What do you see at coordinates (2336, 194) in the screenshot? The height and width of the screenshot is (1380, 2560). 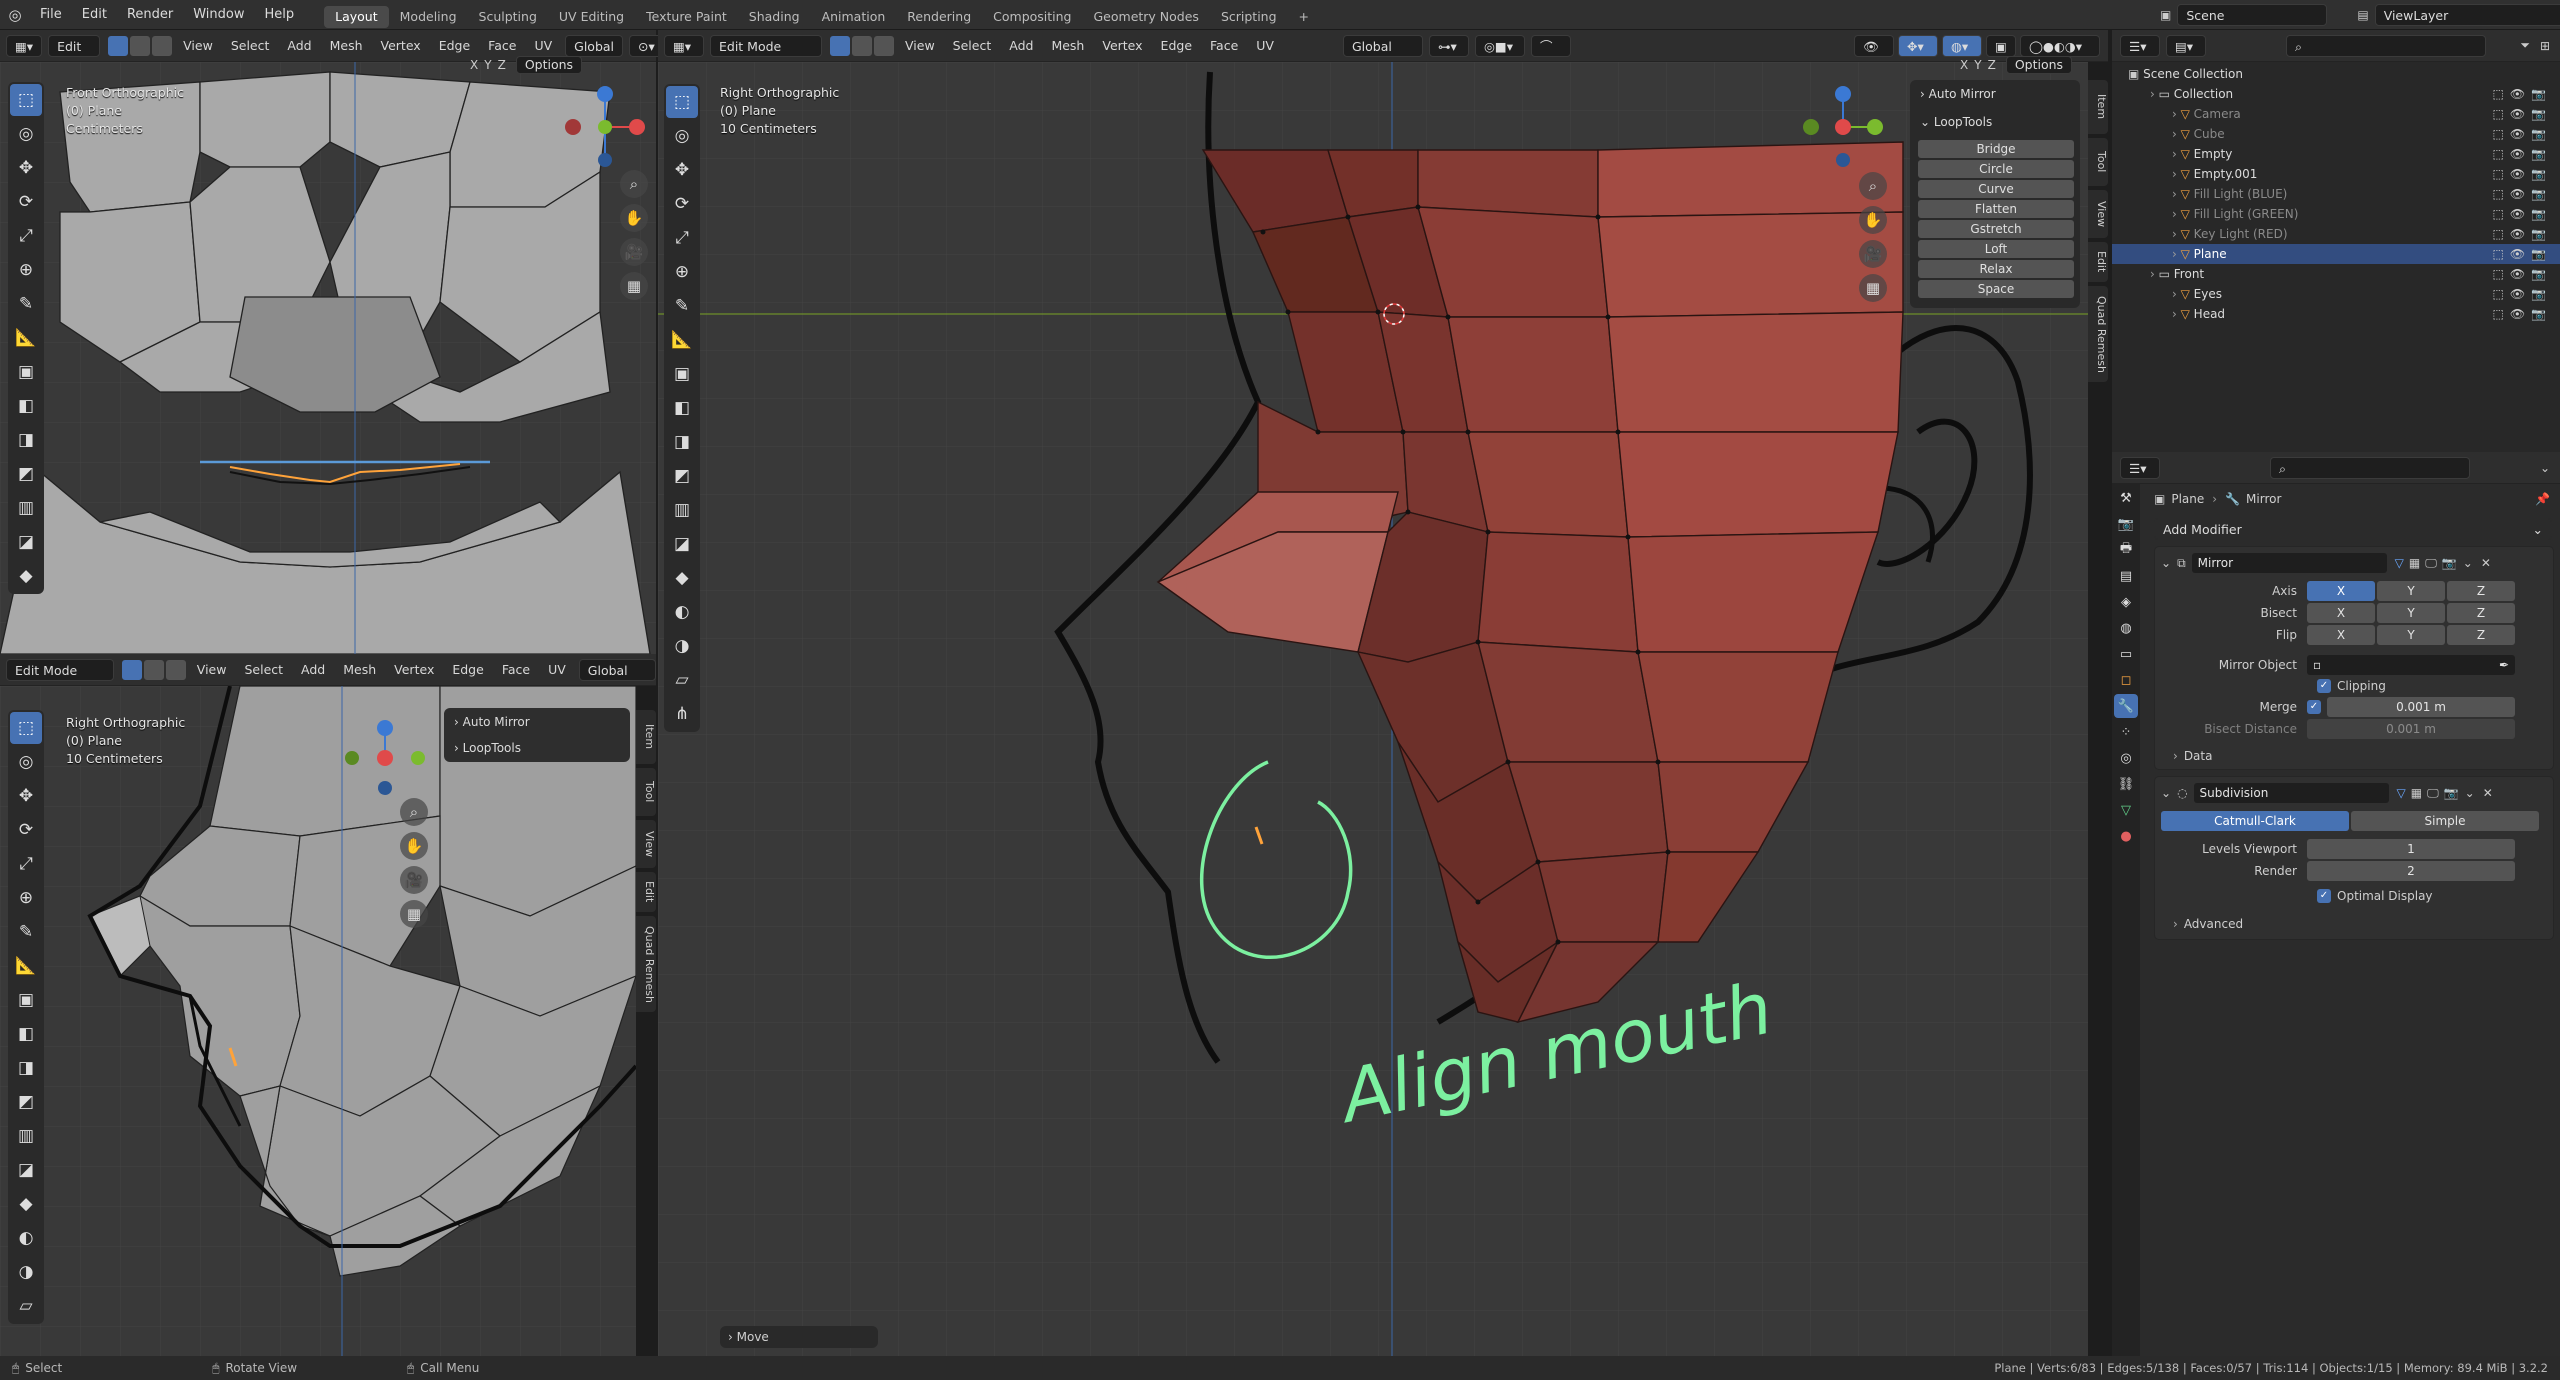 I see `outliner-row: › ▽ Fill Light (BLUE) ⬚👁📷` at bounding box center [2336, 194].